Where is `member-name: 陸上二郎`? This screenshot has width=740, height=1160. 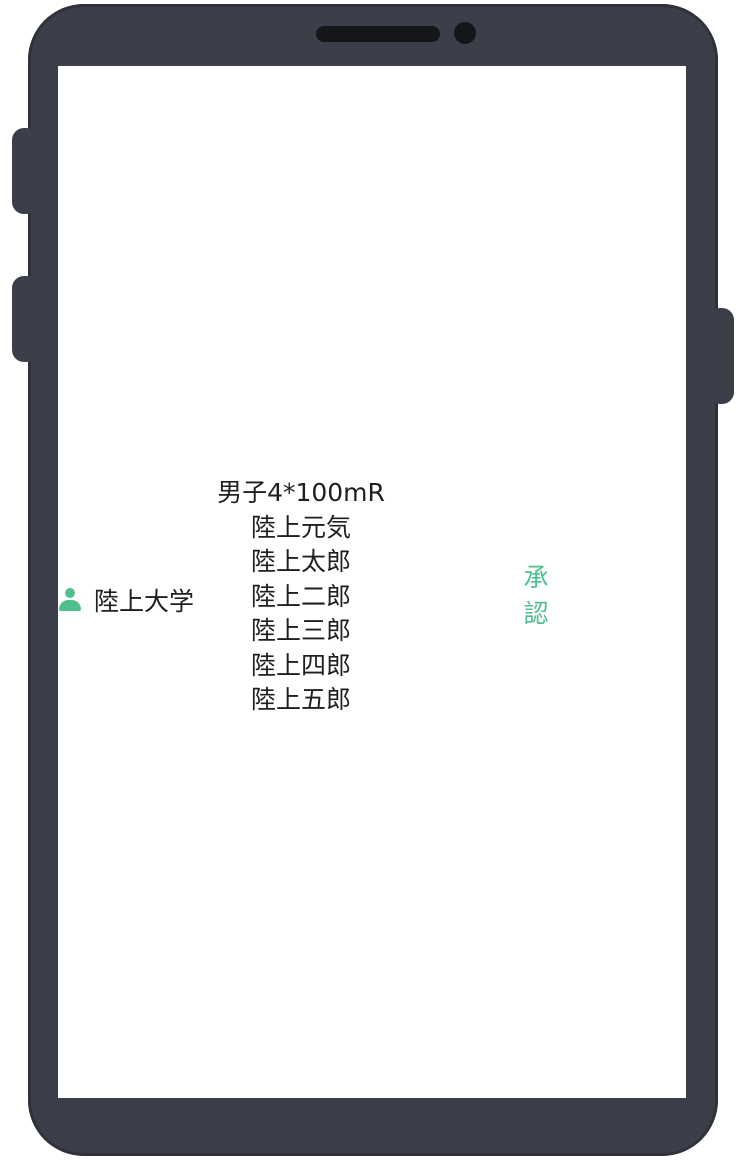
member-name: 陸上二郎 is located at coordinates (300, 596).